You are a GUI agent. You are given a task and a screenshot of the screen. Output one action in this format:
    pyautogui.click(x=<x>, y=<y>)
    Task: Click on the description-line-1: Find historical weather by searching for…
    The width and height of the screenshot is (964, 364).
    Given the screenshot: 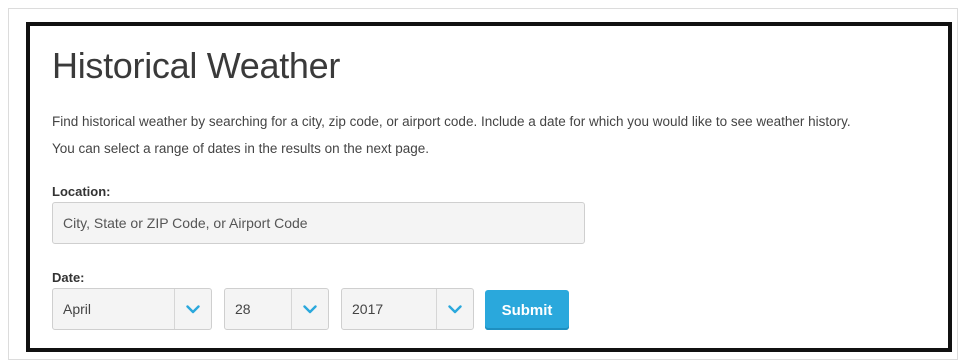 What is the action you would take?
    pyautogui.click(x=451, y=121)
    